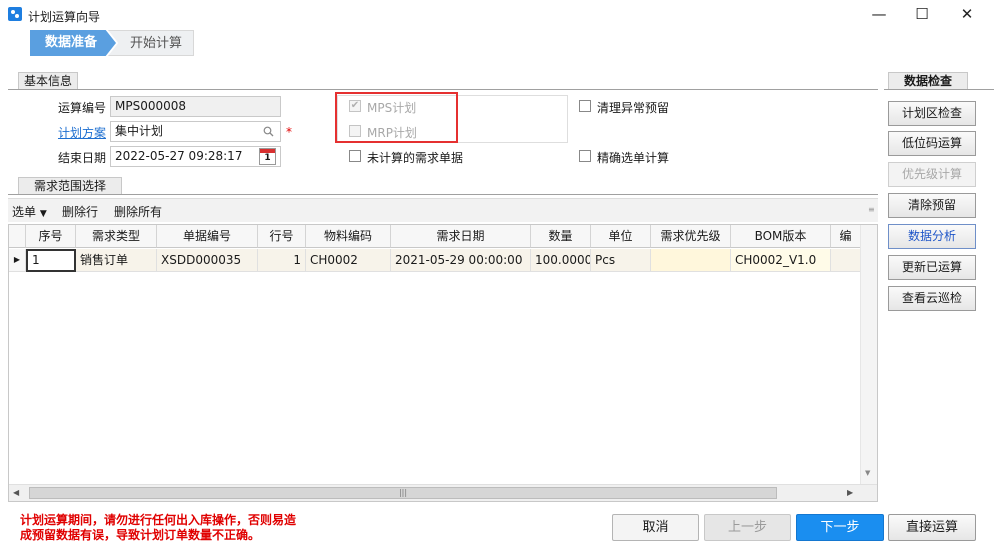  I want to click on clear-reserve-label: 清理异常预留, so click(633, 108).